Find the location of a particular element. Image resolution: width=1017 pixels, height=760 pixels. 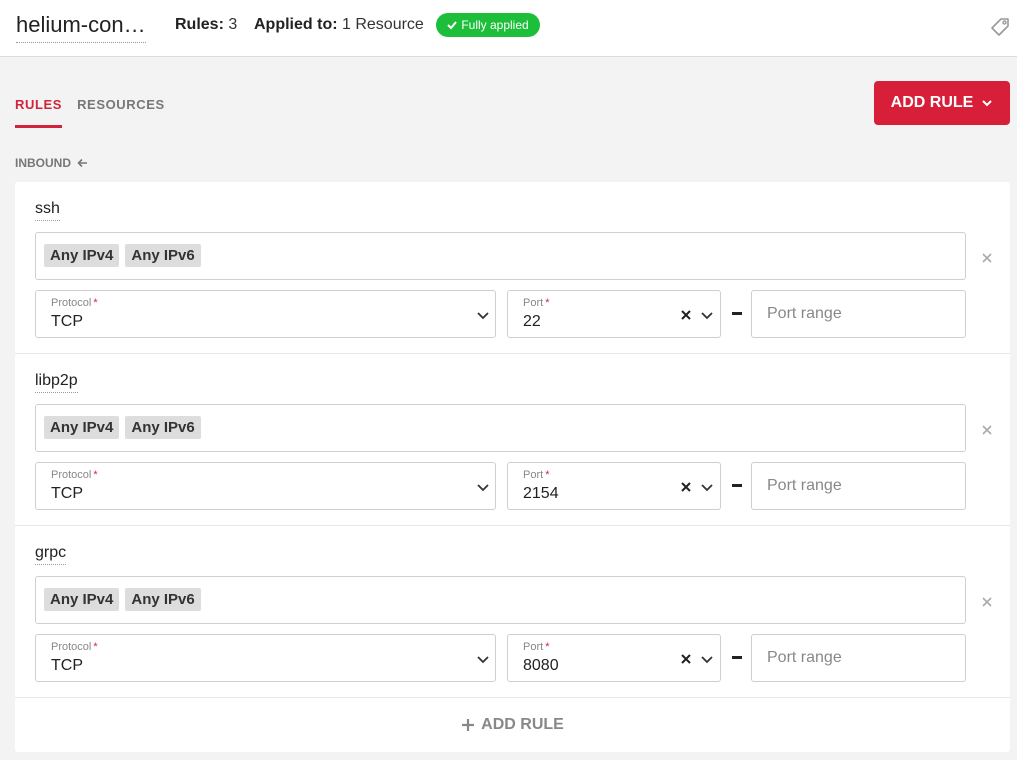

footer-add-rule-button: ADD RULE is located at coordinates (512, 725).